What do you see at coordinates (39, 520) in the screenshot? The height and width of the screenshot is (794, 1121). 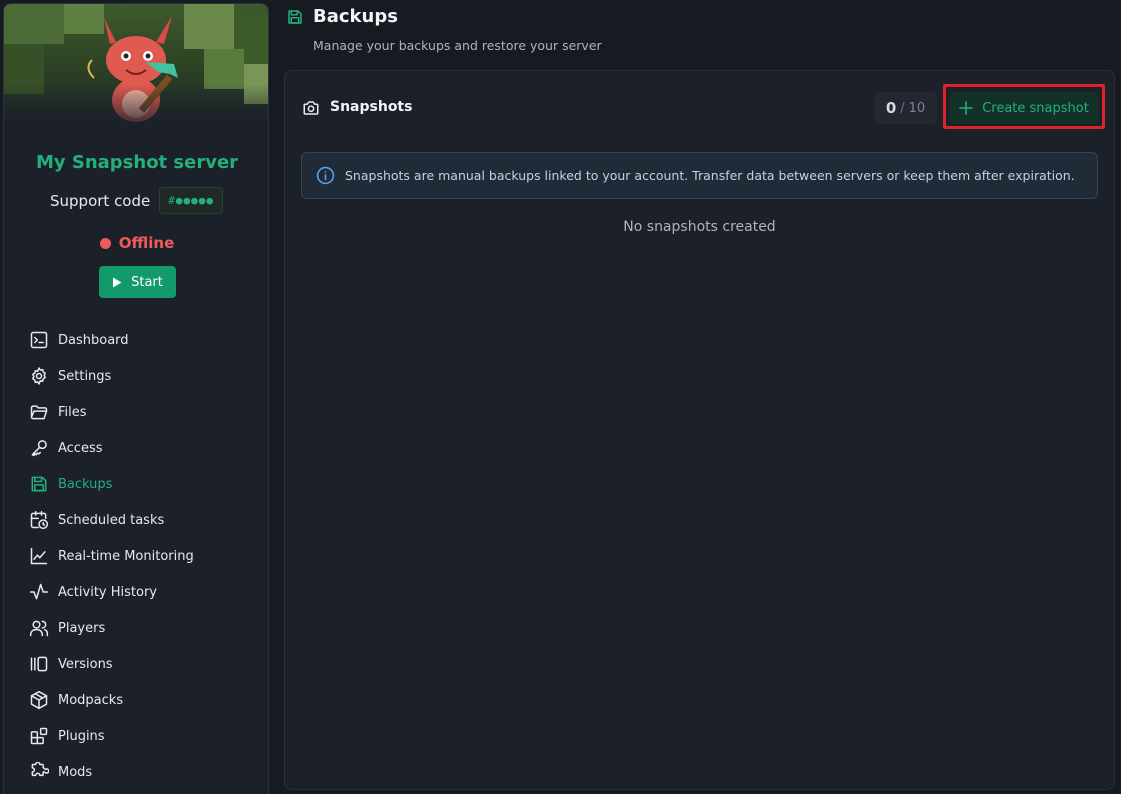 I see `calendar-clock-icon` at bounding box center [39, 520].